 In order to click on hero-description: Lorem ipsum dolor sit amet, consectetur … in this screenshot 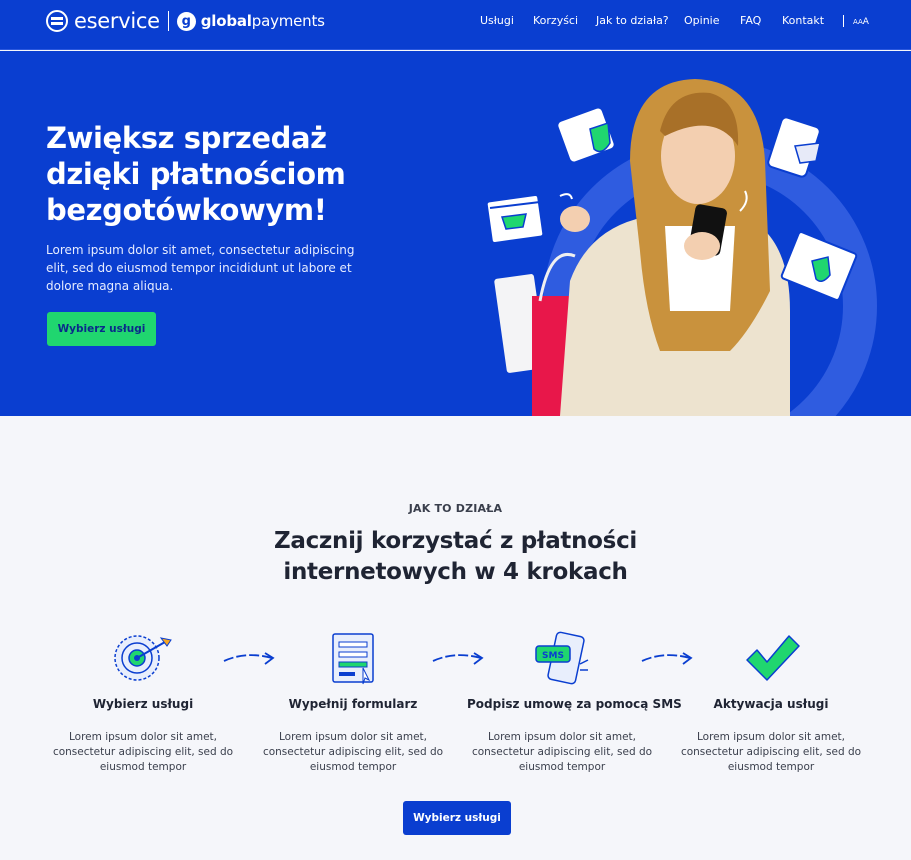, I will do `click(200, 268)`.